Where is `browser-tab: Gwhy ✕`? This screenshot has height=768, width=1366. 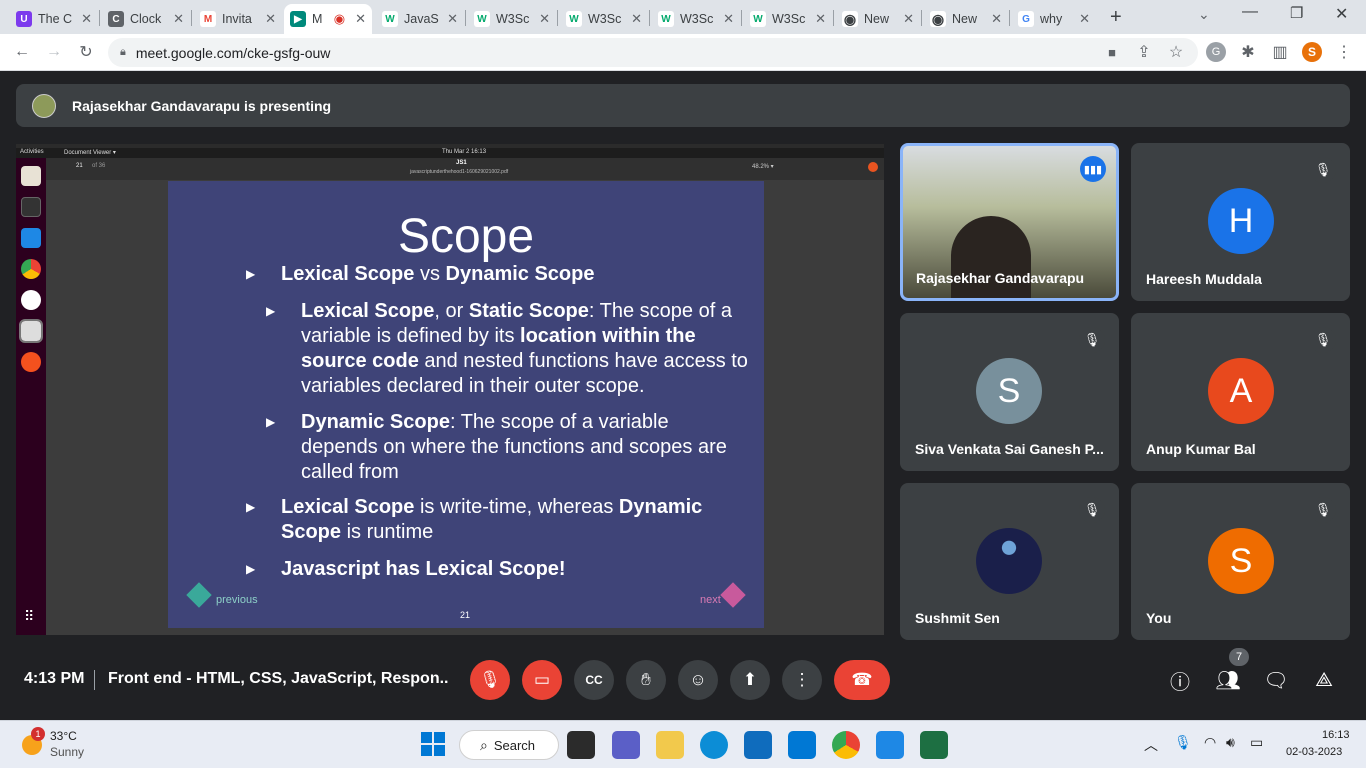 browser-tab: Gwhy ✕ is located at coordinates (1054, 19).